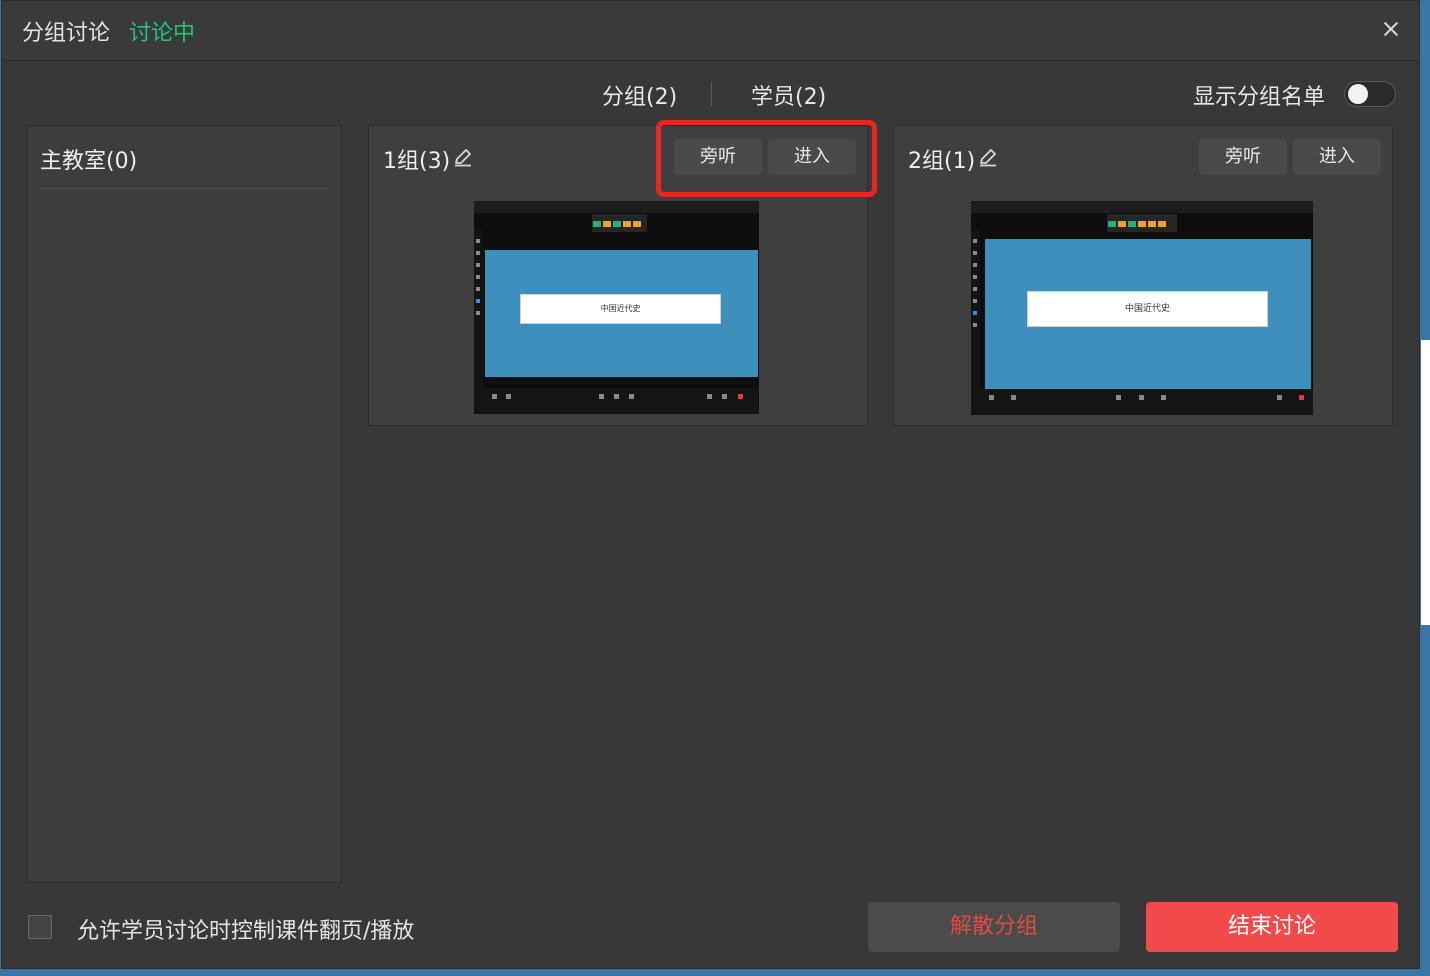 Image resolution: width=1430 pixels, height=976 pixels. I want to click on dialog-titlebar: 分组讨论 讨论中, so click(710, 31).